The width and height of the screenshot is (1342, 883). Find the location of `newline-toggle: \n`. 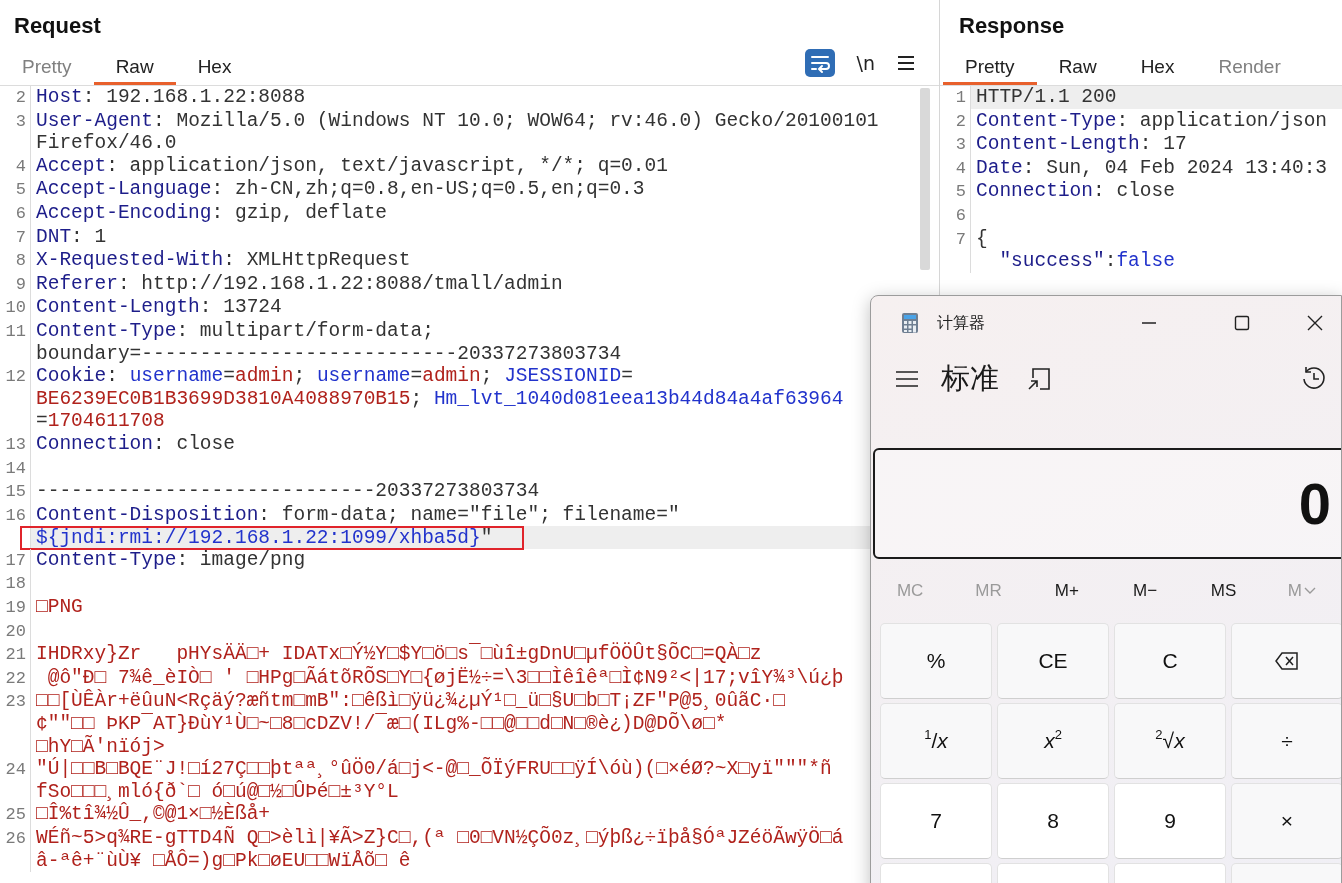

newline-toggle: \n is located at coordinates (865, 62).